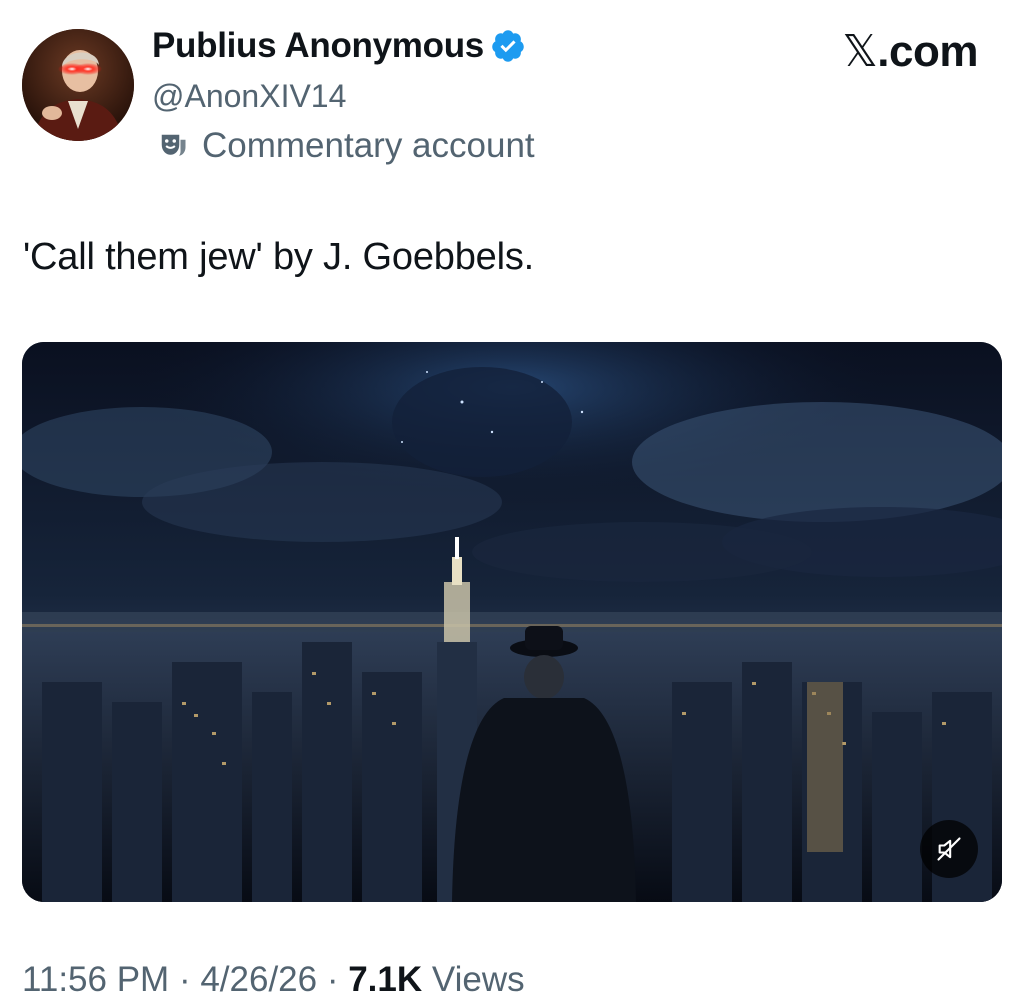  What do you see at coordinates (508, 46) in the screenshot?
I see `verified-badge-icon` at bounding box center [508, 46].